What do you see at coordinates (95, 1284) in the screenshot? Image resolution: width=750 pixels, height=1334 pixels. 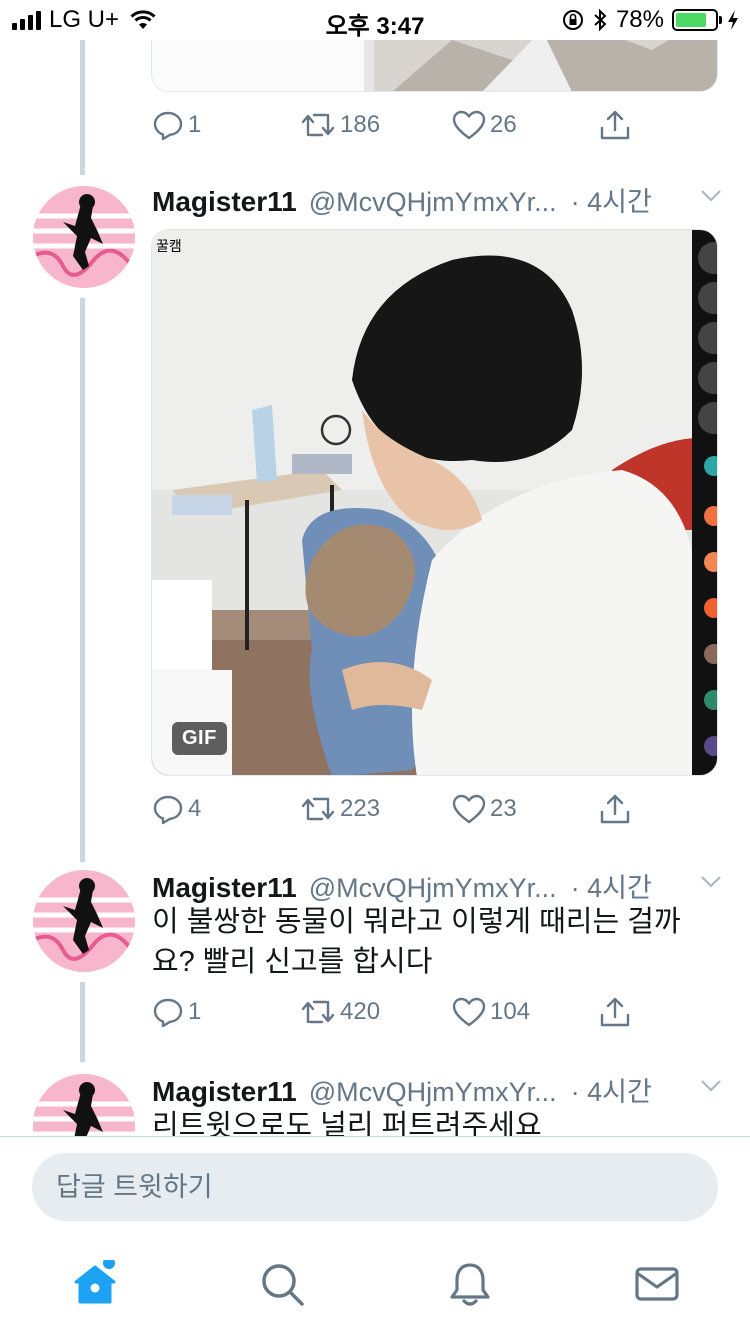 I see `home-icon` at bounding box center [95, 1284].